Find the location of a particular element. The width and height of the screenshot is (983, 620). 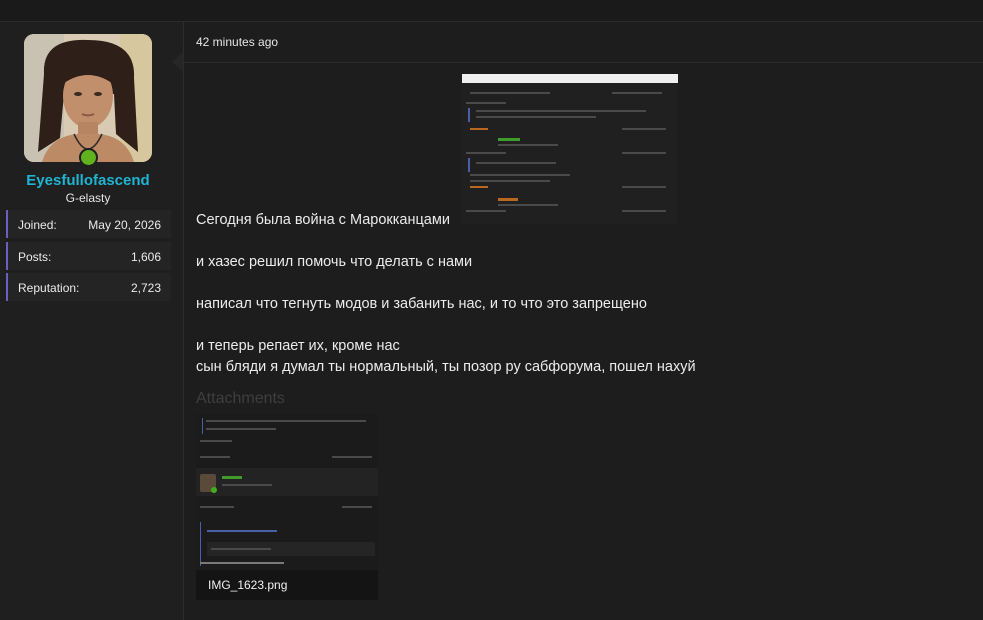

message-paragraph: и теперь репает их, кроме нас is located at coordinates (298, 346).